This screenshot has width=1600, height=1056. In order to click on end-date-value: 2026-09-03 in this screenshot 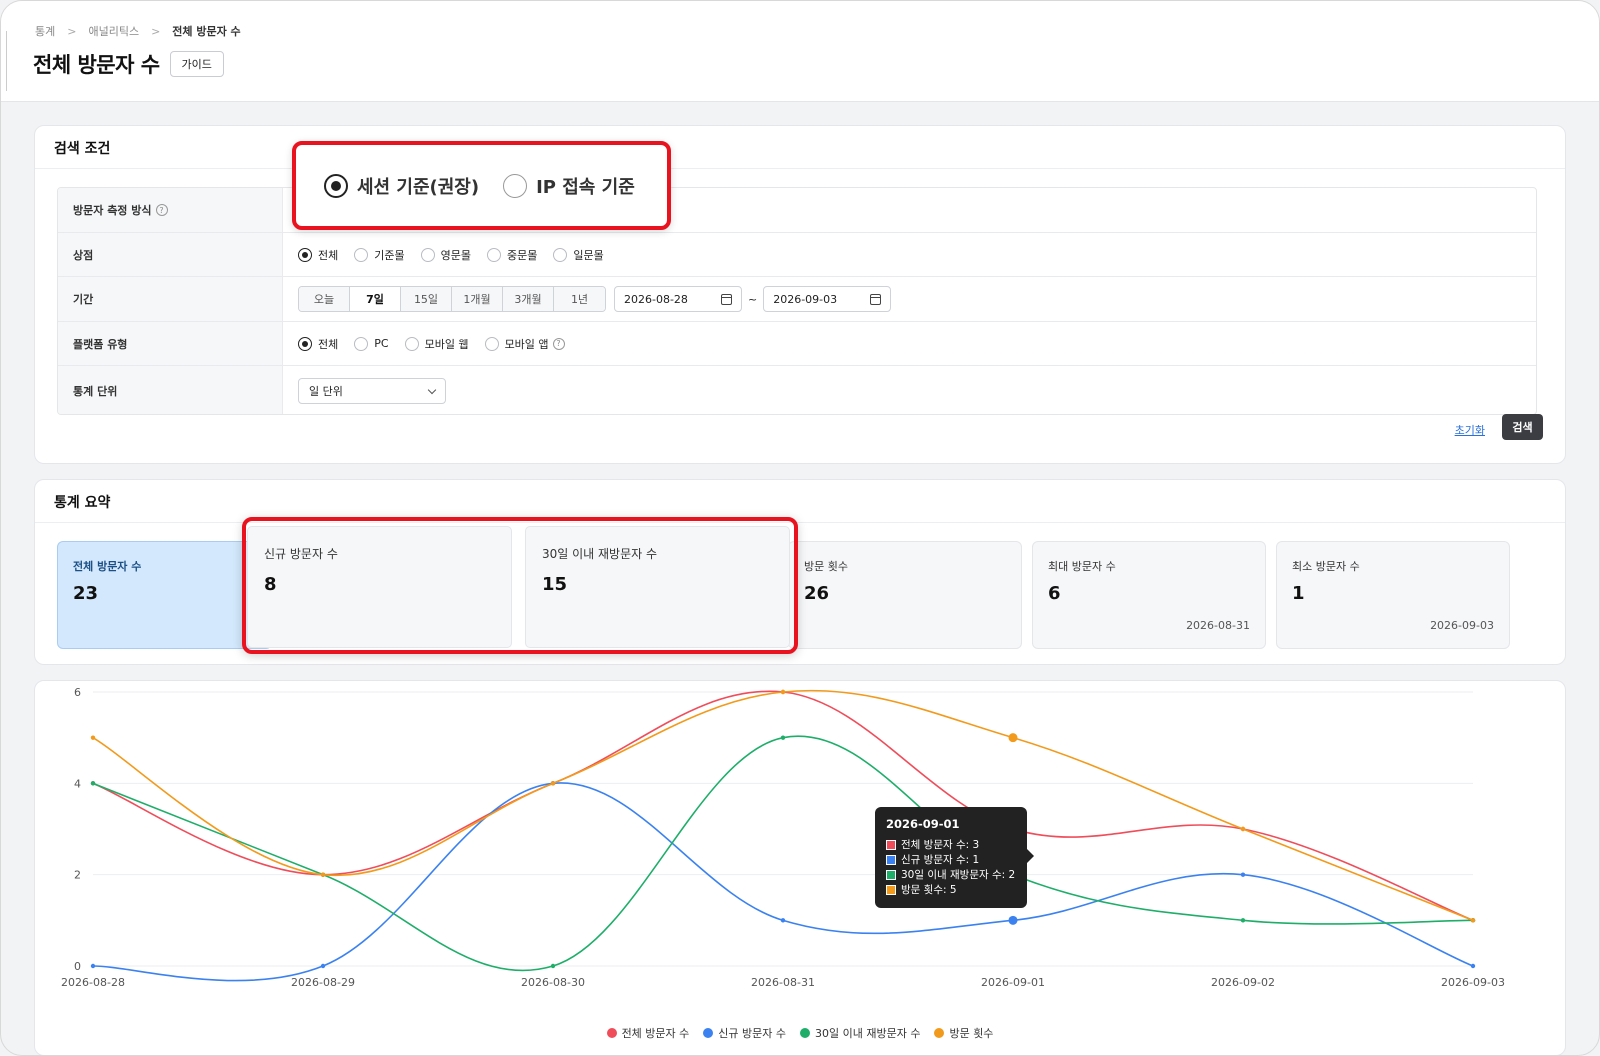, I will do `click(805, 299)`.